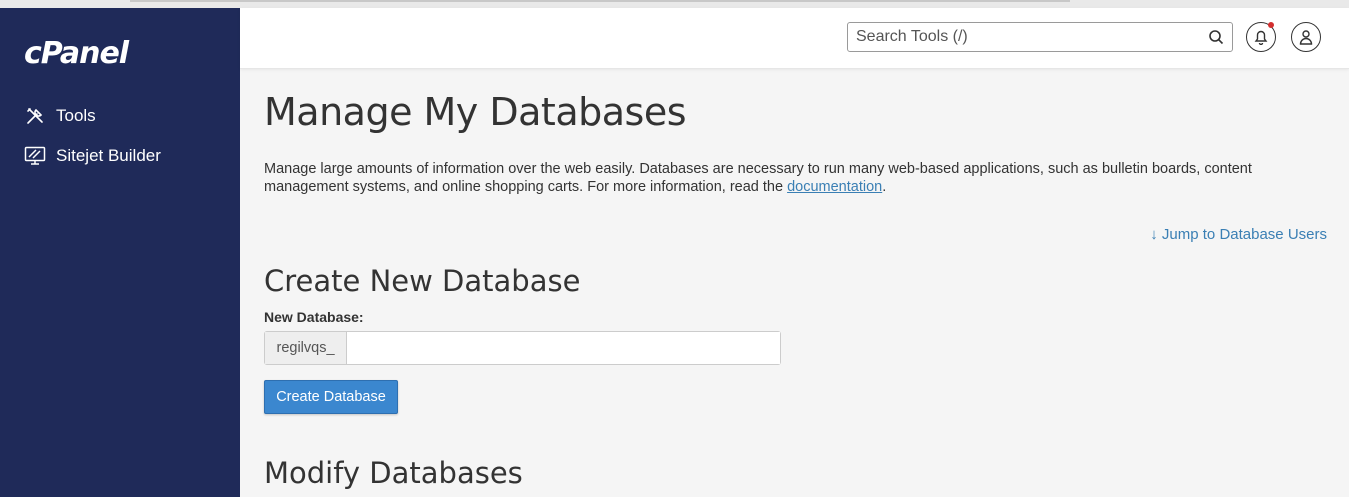 Image resolution: width=1349 pixels, height=497 pixels. Describe the element at coordinates (76, 53) in the screenshot. I see `cpanel-logo: cPanel` at that location.